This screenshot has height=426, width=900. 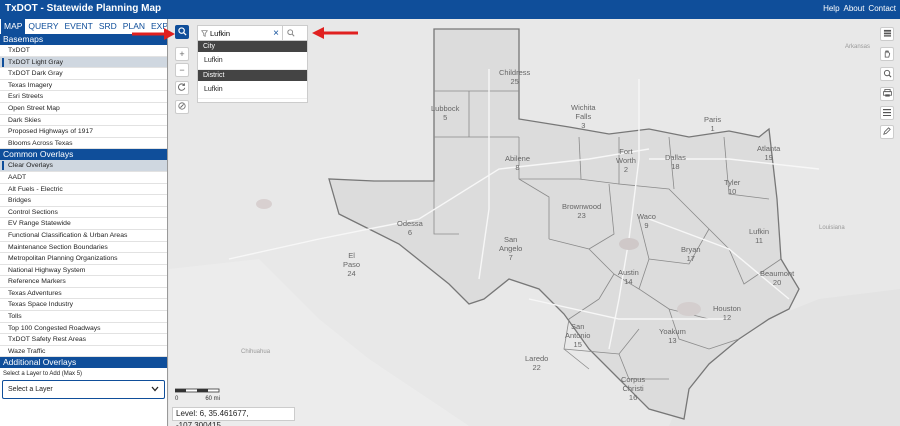 I want to click on scale-bar-graphic, so click(x=197, y=390).